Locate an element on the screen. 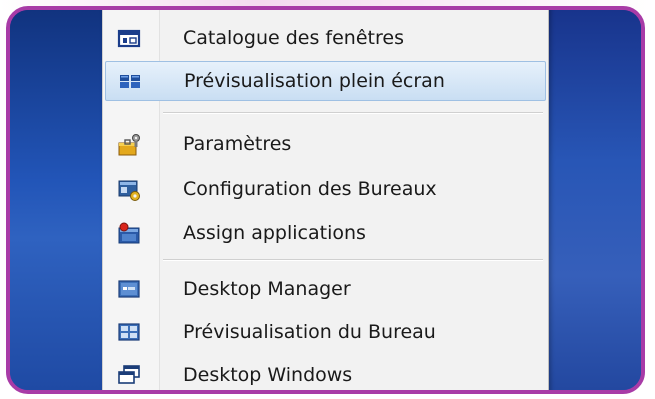 Image resolution: width=655 pixels, height=399 pixels. desktop-windows-icon is located at coordinates (129, 375).